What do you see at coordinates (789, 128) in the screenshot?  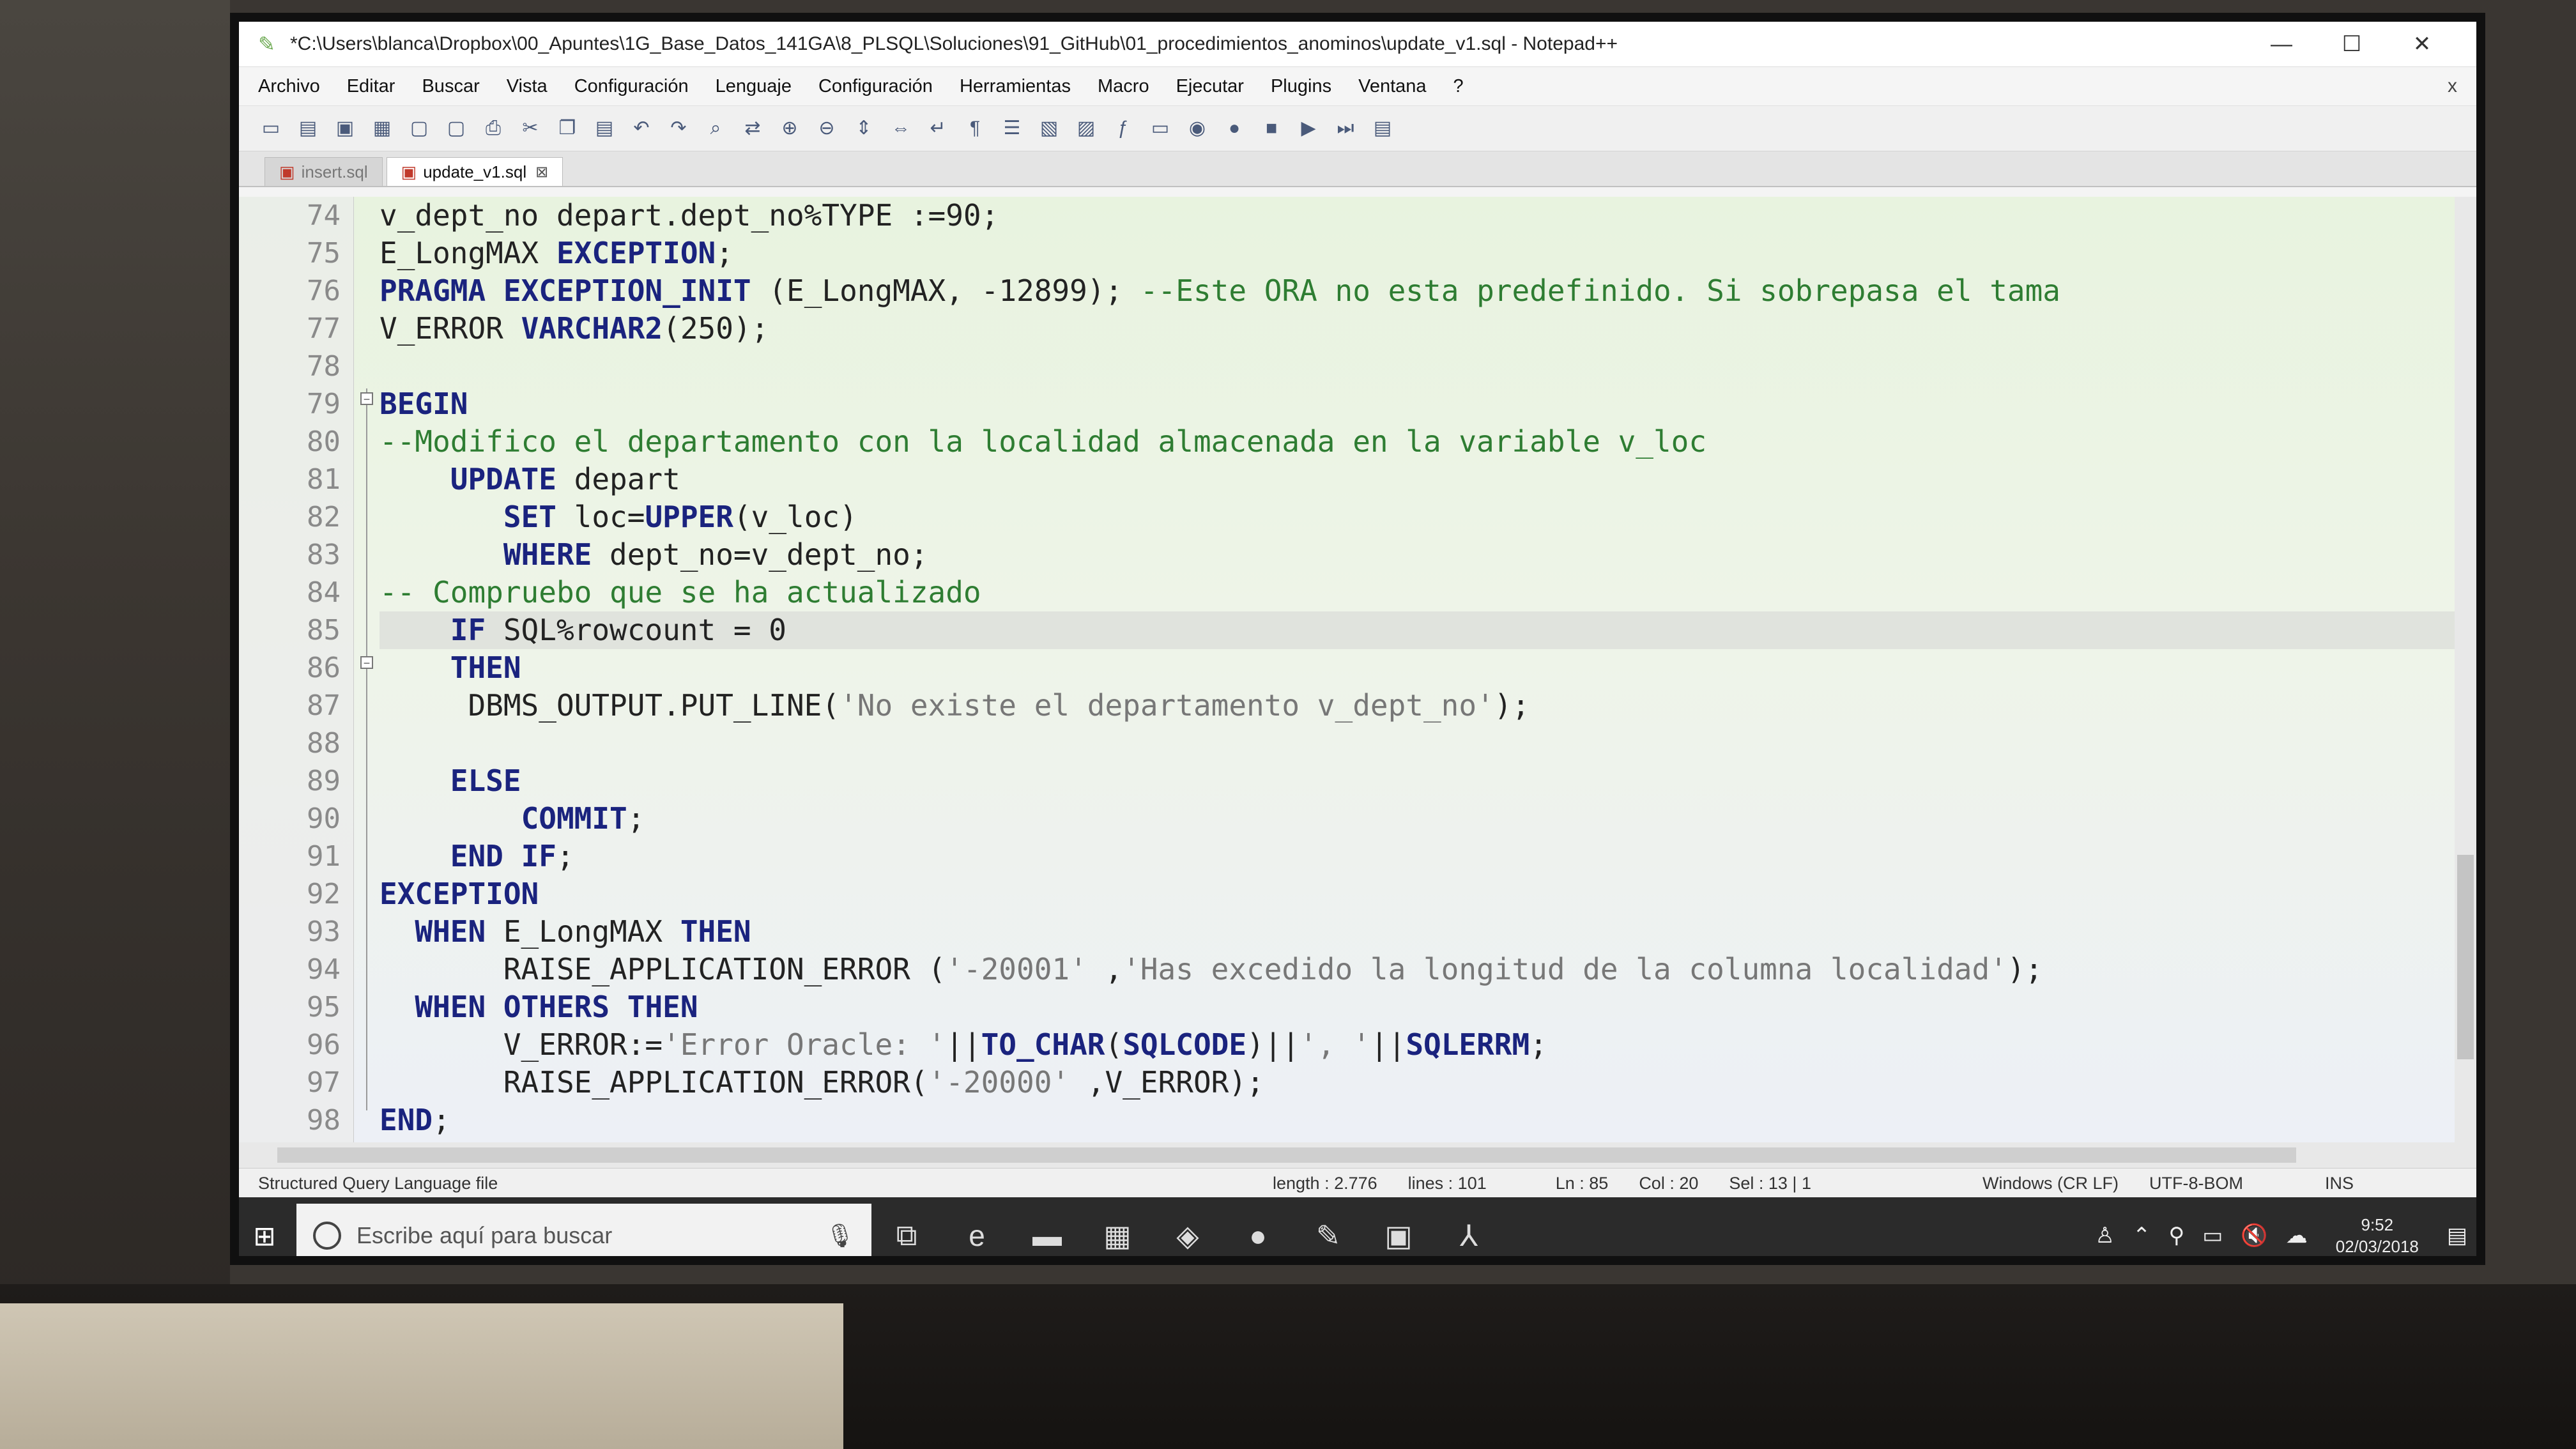 I see `zoom-in-icon: ⊕` at bounding box center [789, 128].